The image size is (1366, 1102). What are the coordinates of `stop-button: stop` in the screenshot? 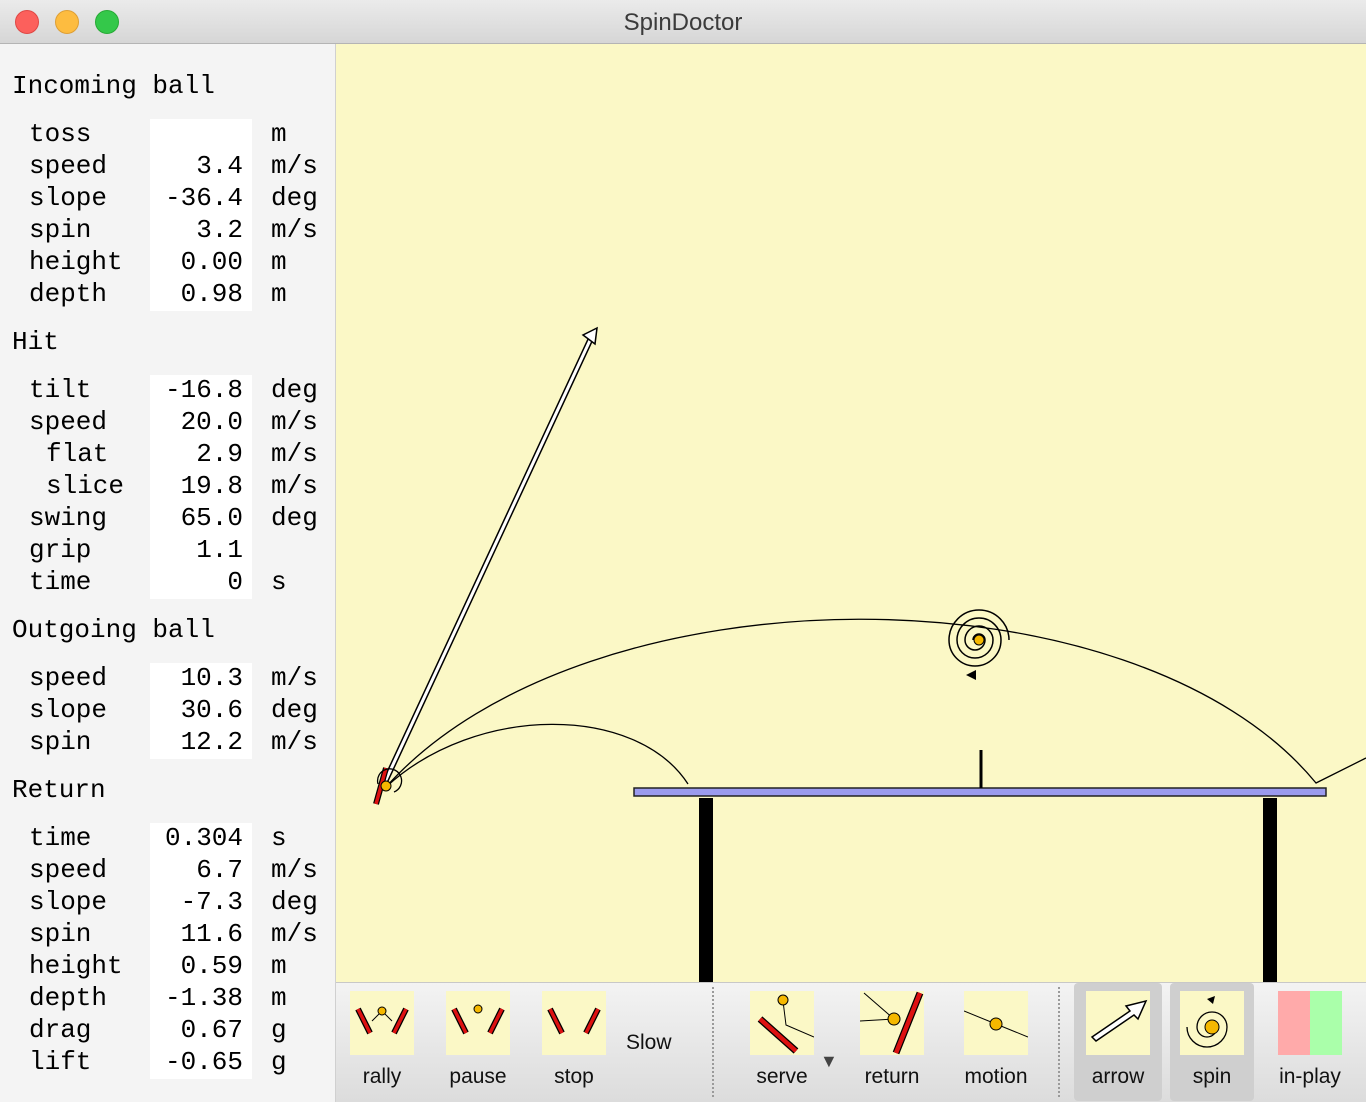 It's located at (574, 1042).